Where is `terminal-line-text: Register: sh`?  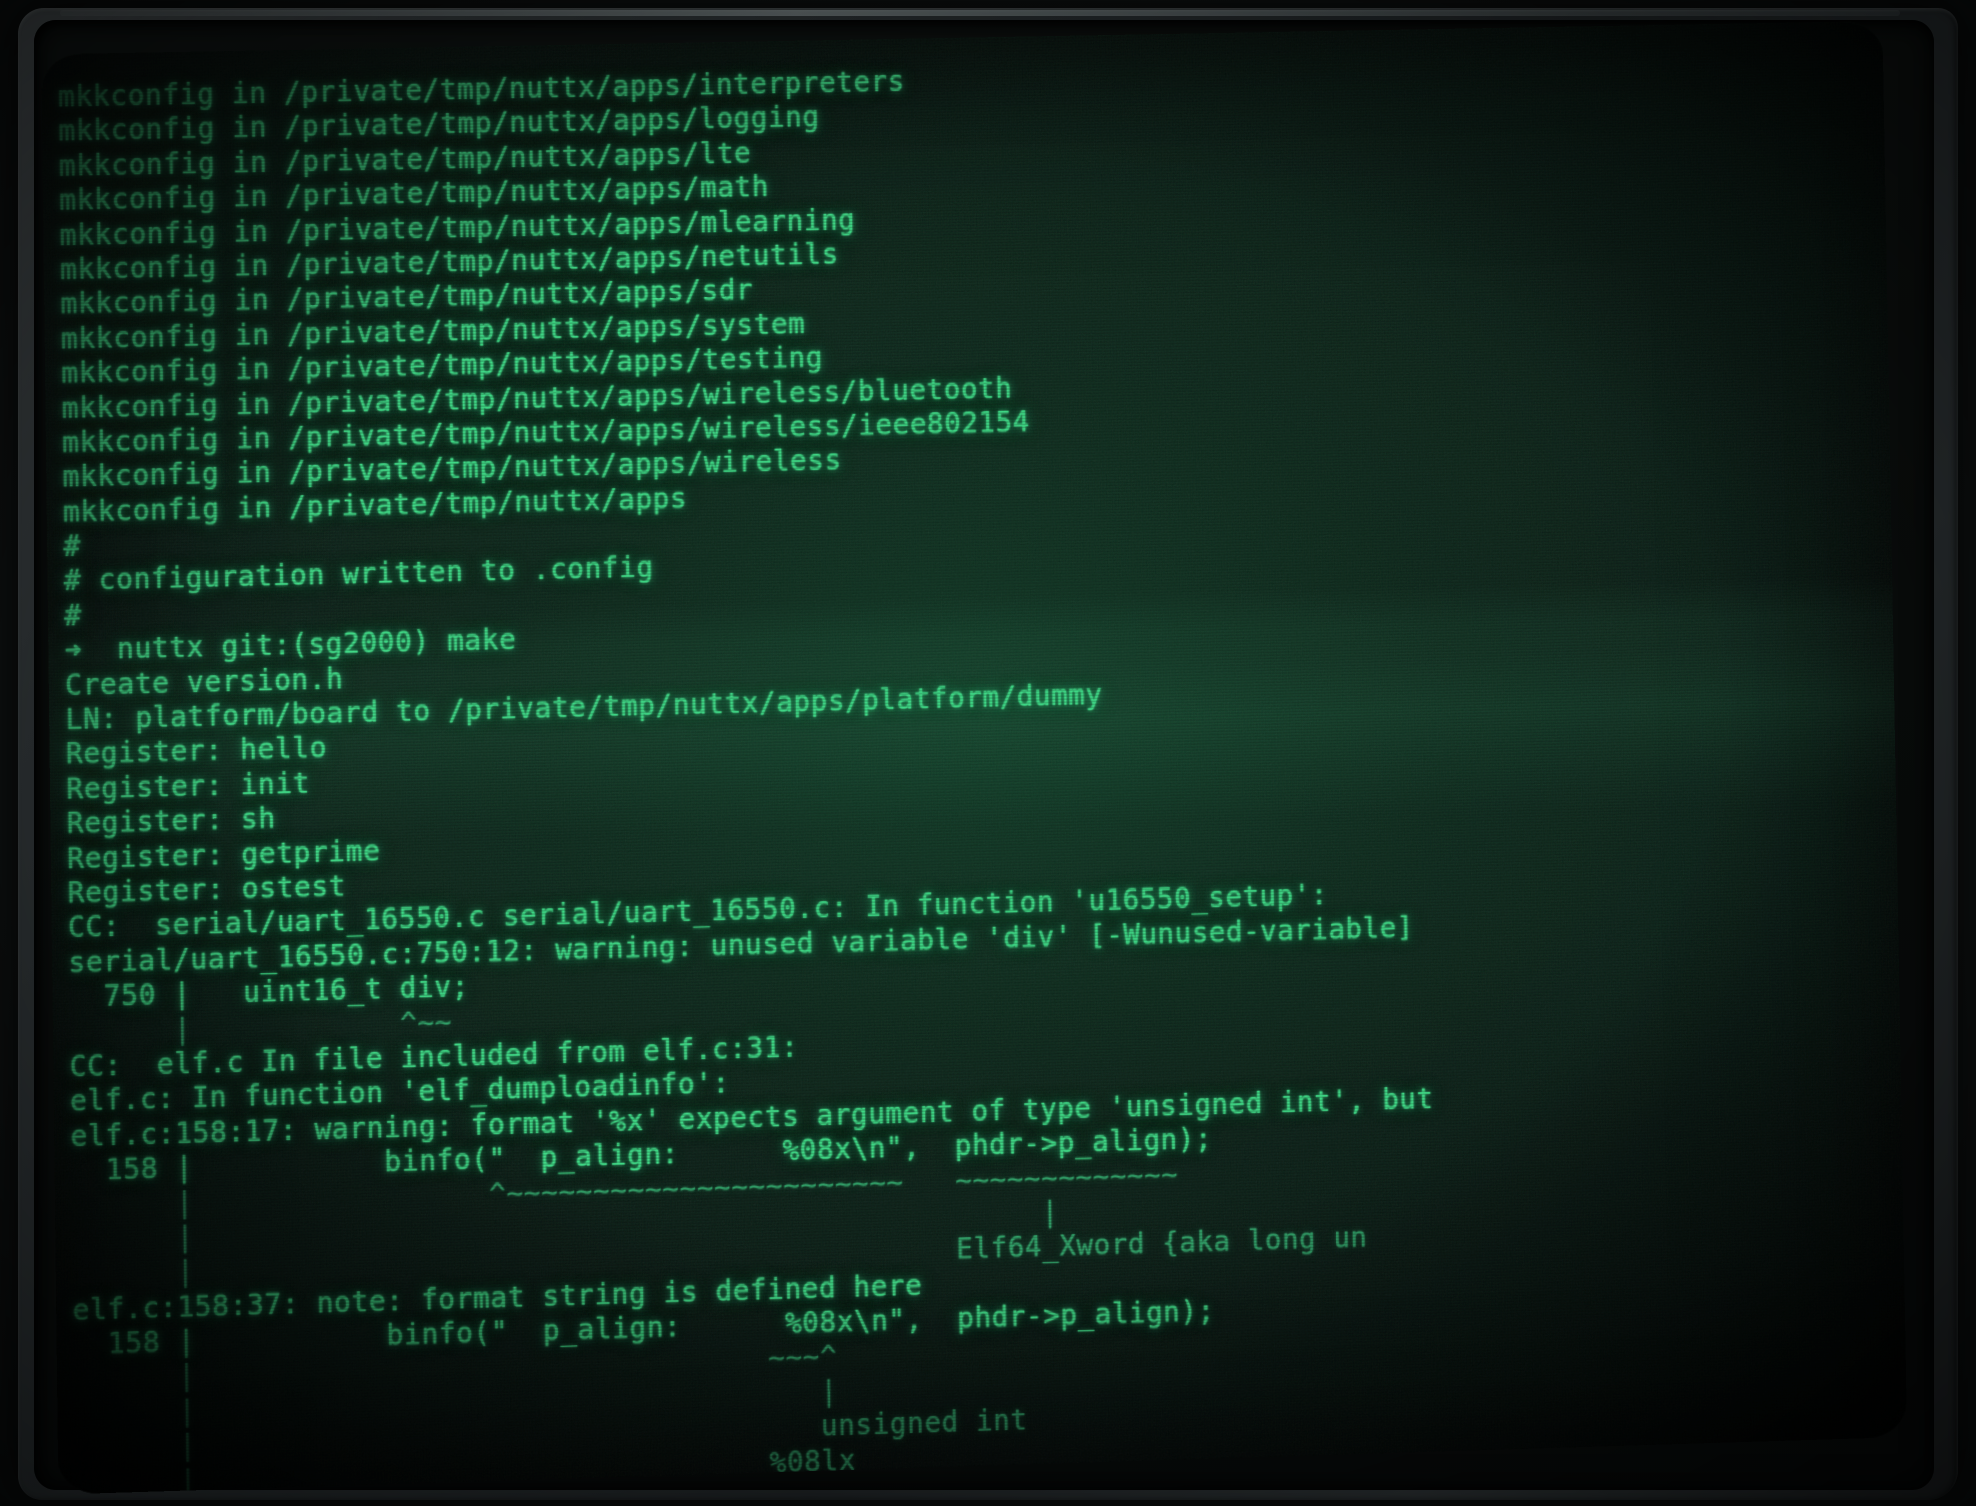 terminal-line-text: Register: sh is located at coordinates (171, 821).